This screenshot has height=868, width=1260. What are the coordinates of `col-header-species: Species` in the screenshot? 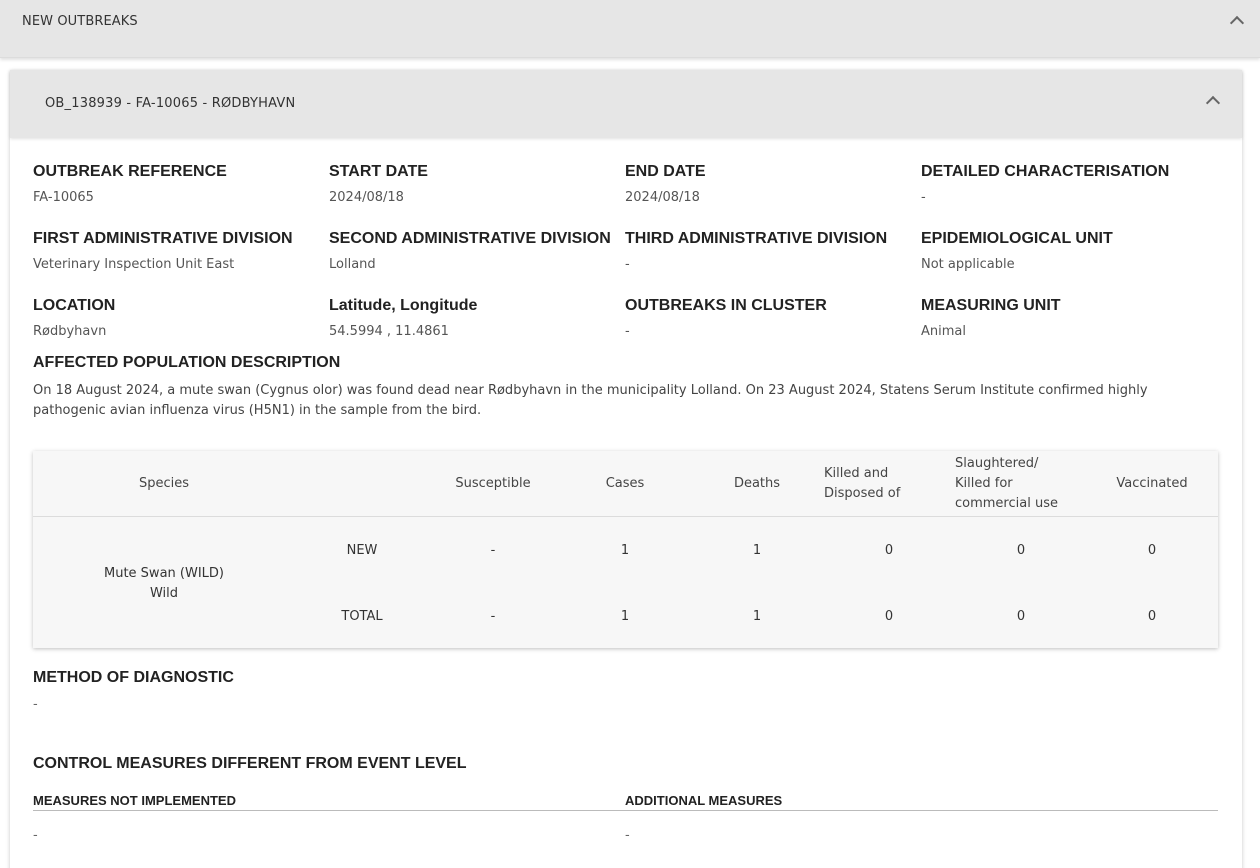 It's located at (164, 483).